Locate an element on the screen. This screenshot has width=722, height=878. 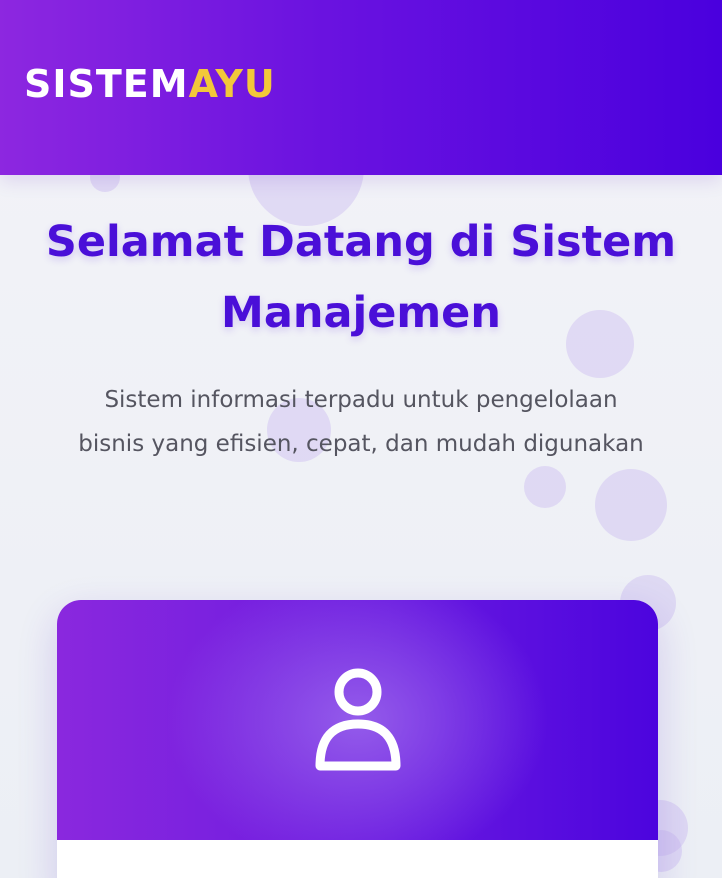
brand-logo: SISTEMAYU is located at coordinates (150, 84).